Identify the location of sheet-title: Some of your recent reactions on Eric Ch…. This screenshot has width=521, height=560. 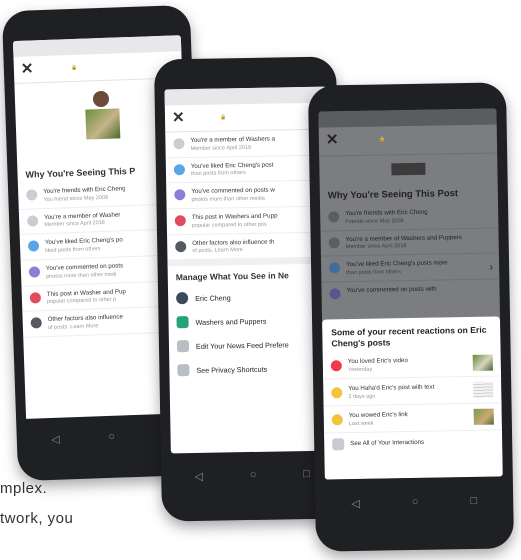
(409, 336).